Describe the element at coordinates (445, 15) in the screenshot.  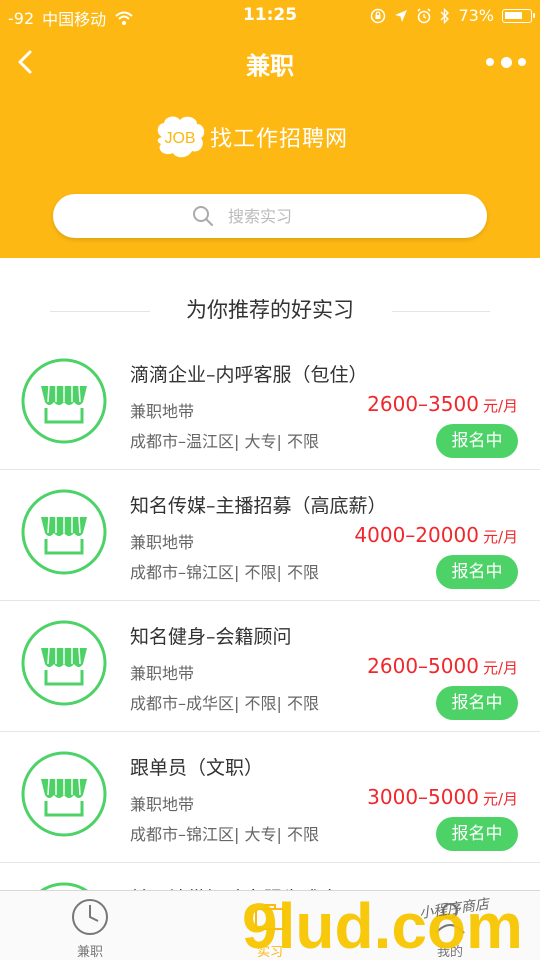
I see `bluetooth-icon` at that location.